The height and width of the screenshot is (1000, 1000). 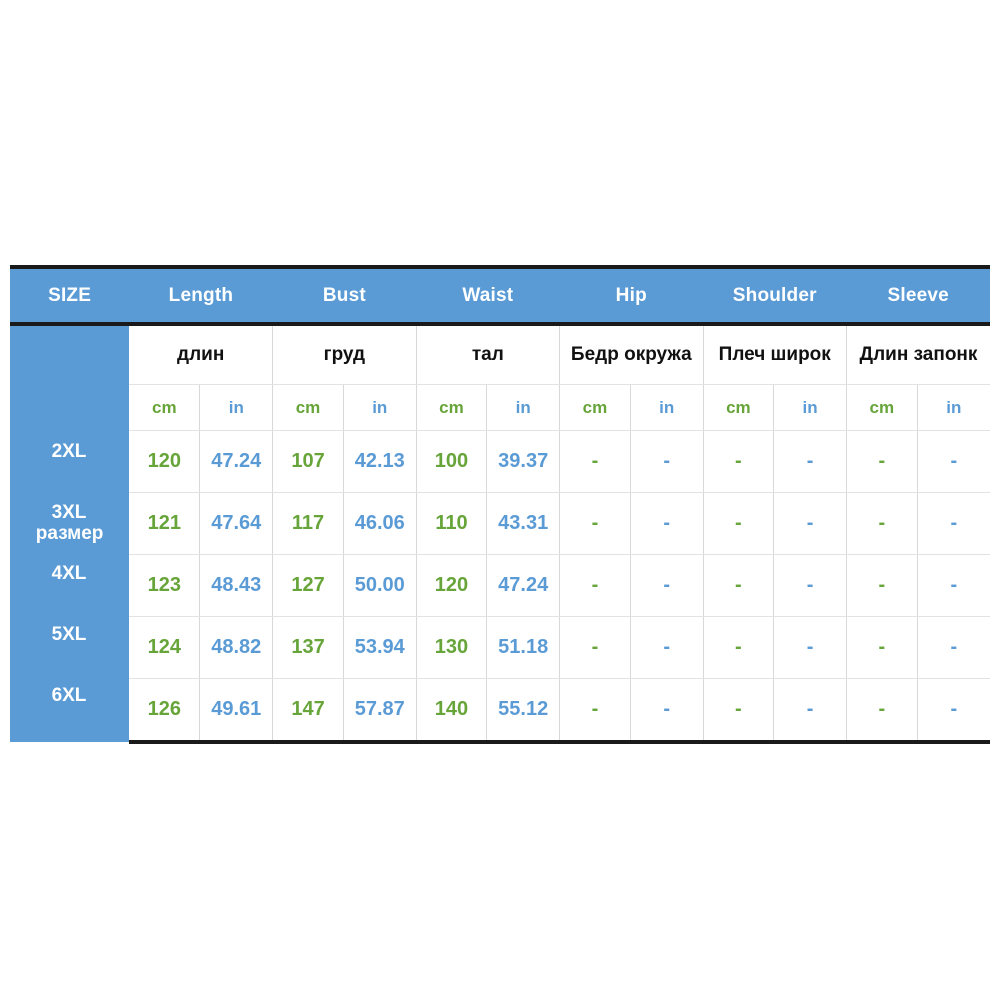 I want to click on cell-bust-cm: 117, so click(x=308, y=523).